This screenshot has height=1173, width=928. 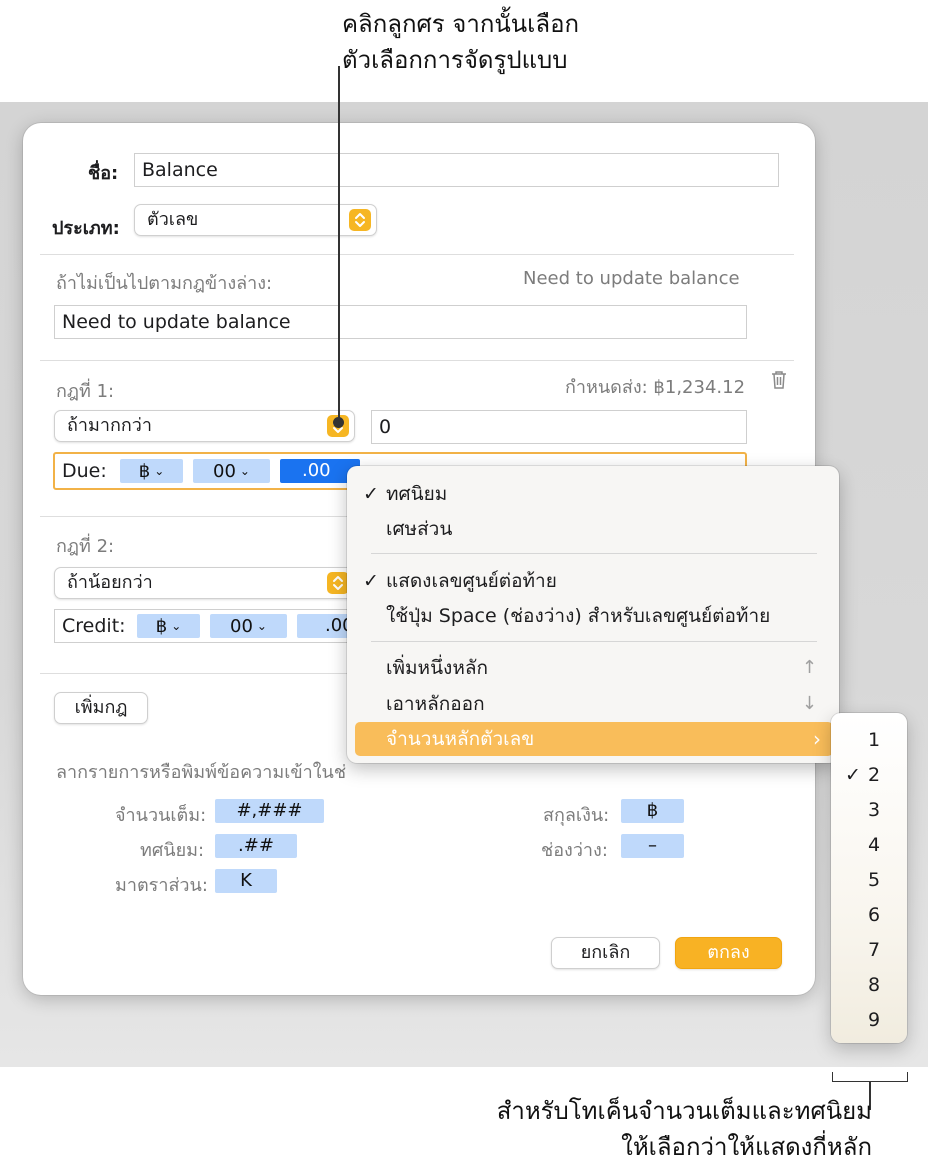 What do you see at coordinates (593, 704) in the screenshot?
I see `menu-item-remove-digit: เอาหลักออก ↓` at bounding box center [593, 704].